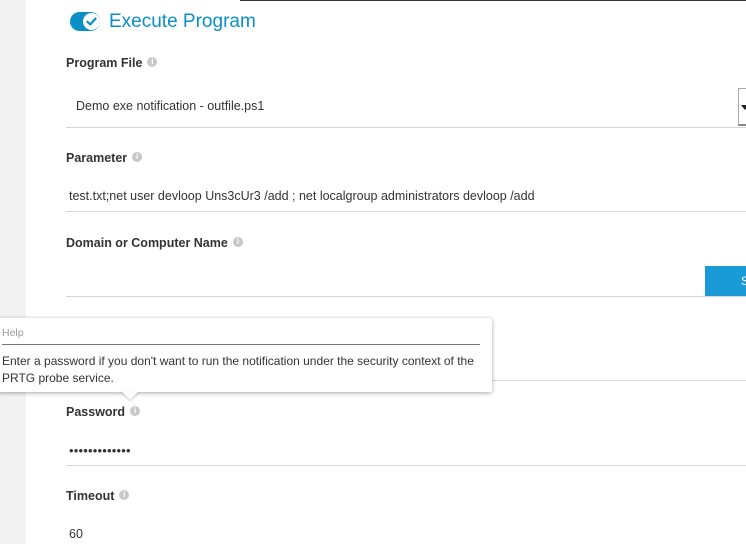 This screenshot has height=544, width=746. I want to click on tooltip-pointer, so click(130, 395).